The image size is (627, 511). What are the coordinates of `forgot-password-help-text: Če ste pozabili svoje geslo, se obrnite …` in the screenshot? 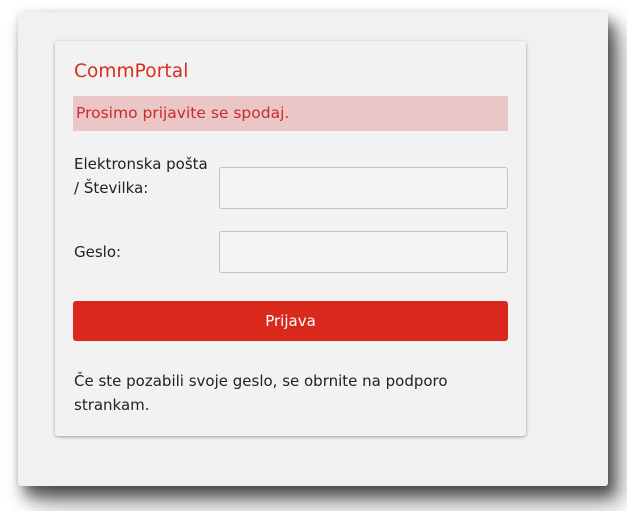 It's located at (261, 393).